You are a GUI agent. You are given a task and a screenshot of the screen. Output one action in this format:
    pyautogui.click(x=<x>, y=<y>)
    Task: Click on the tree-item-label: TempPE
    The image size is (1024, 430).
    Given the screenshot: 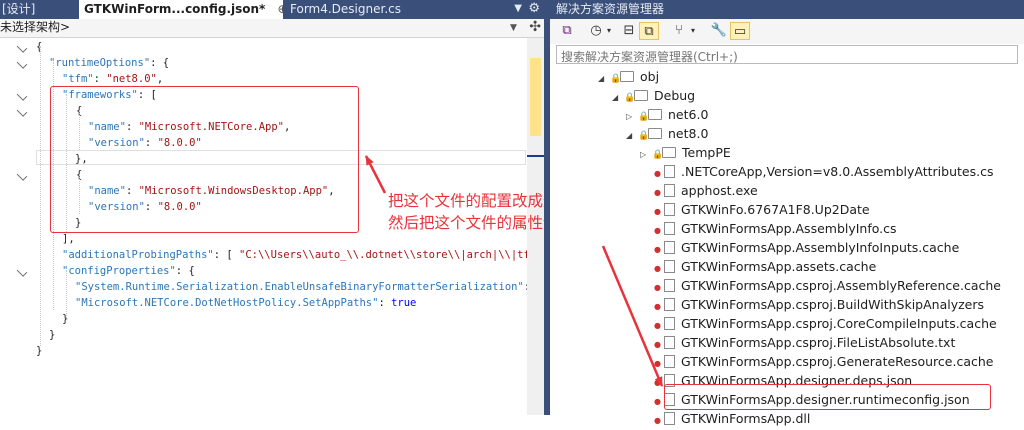 What is the action you would take?
    pyautogui.click(x=706, y=152)
    